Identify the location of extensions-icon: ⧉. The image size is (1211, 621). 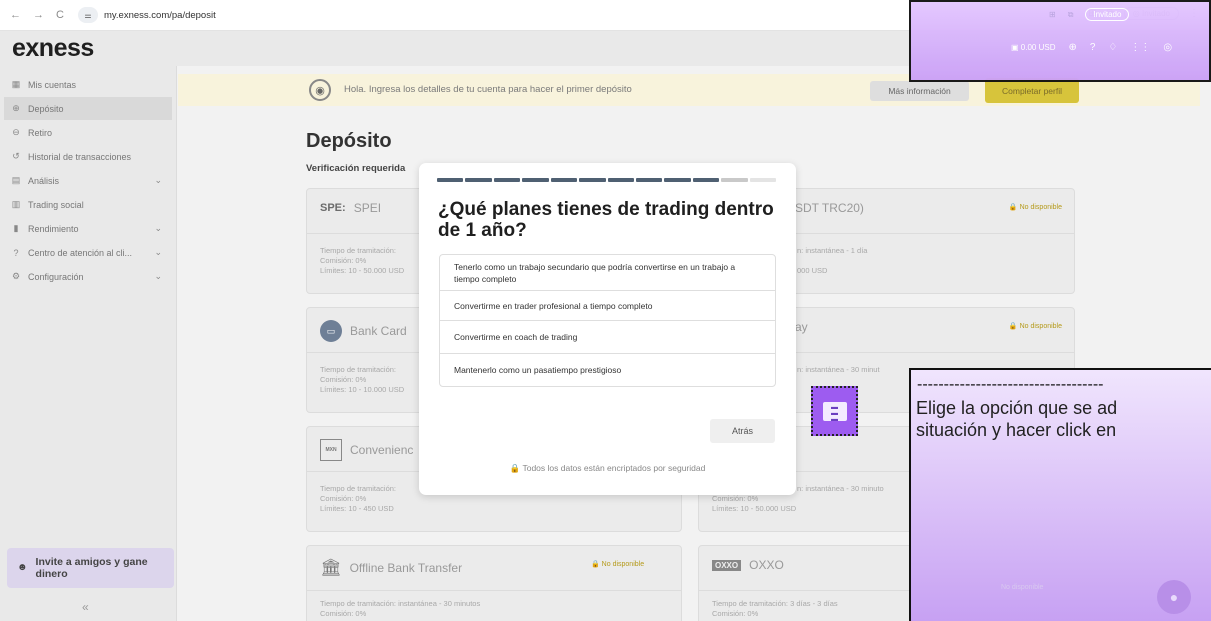
(1070, 14).